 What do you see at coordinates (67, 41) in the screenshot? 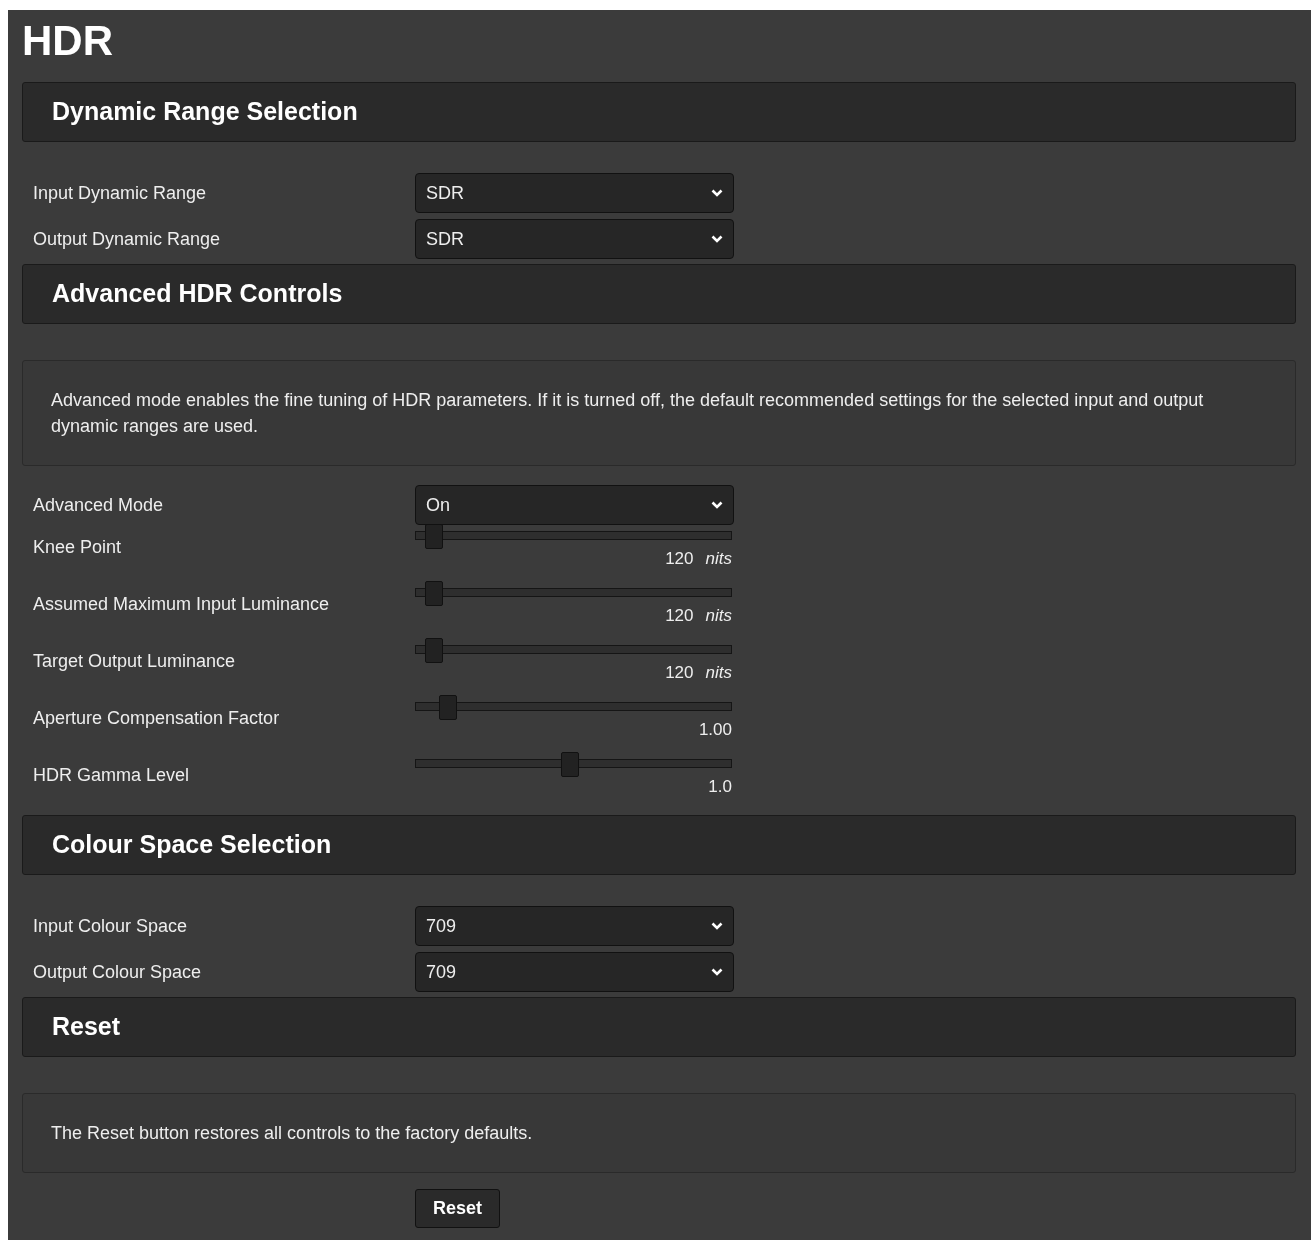
I see `page-title: HDR` at bounding box center [67, 41].